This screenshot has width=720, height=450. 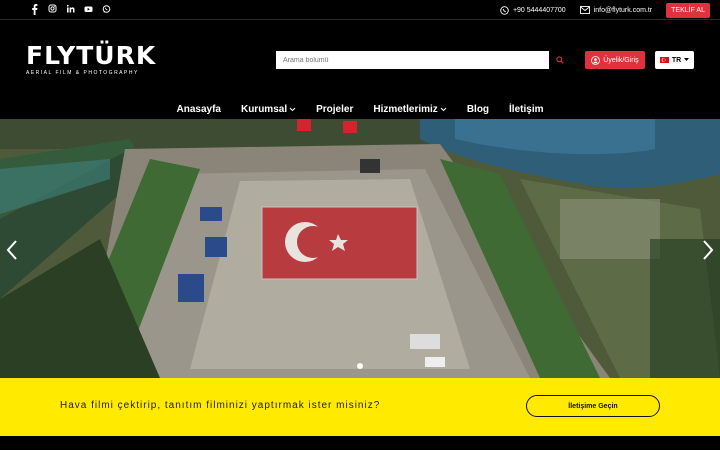 I want to click on facebook-icon, so click(x=34, y=9).